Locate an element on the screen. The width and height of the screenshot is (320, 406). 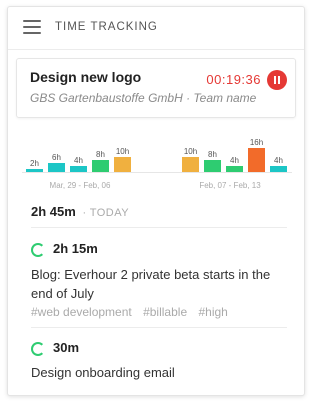
today-summary: 2h 45m · TODAY is located at coordinates (80, 211).